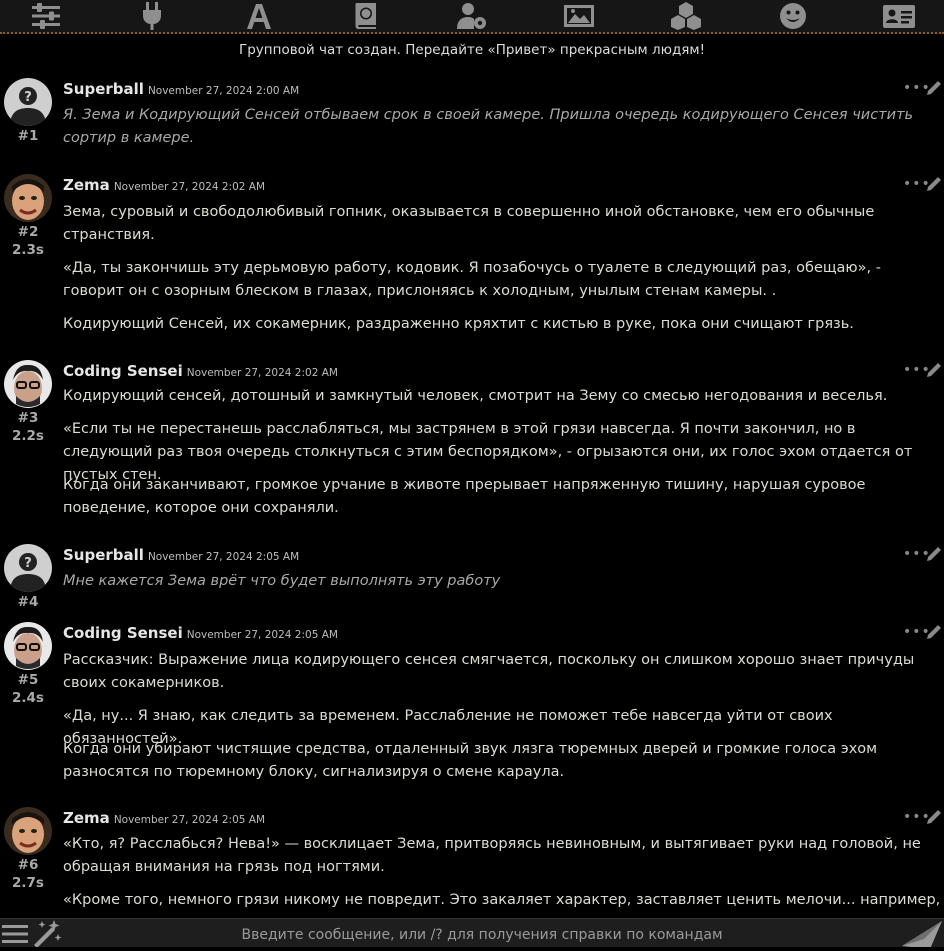  What do you see at coordinates (28, 883) in the screenshot?
I see `generation-time: 2.7s` at bounding box center [28, 883].